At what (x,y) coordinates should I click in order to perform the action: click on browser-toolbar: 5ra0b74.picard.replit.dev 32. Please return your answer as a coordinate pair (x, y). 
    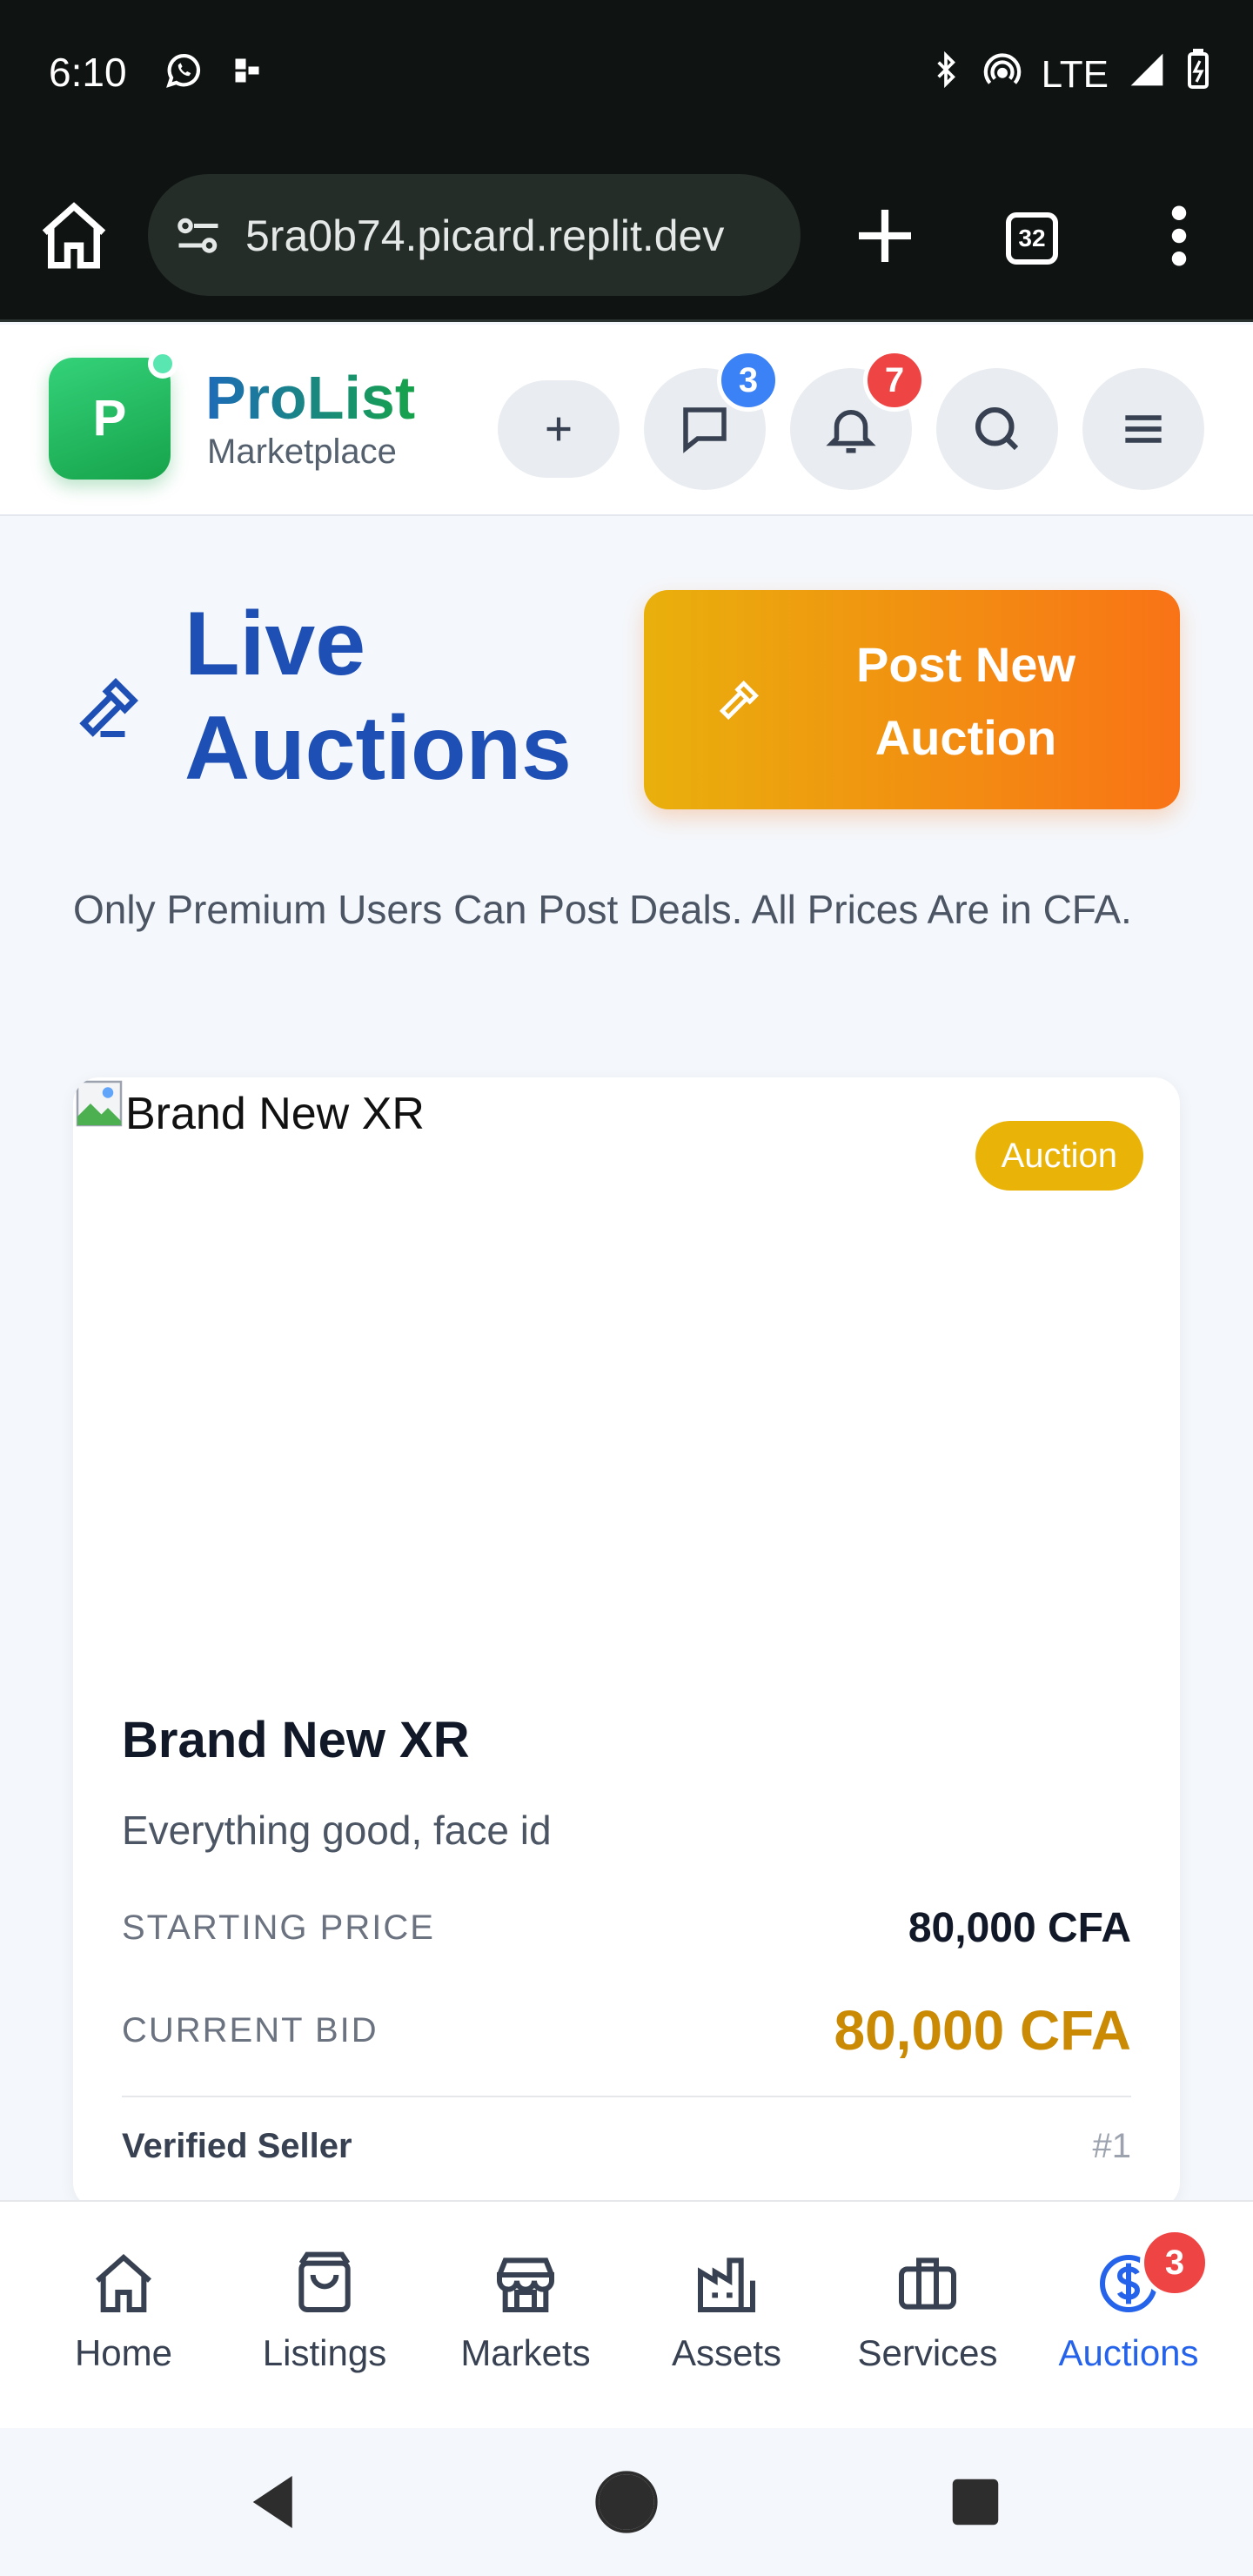
    Looking at the image, I should click on (626, 235).